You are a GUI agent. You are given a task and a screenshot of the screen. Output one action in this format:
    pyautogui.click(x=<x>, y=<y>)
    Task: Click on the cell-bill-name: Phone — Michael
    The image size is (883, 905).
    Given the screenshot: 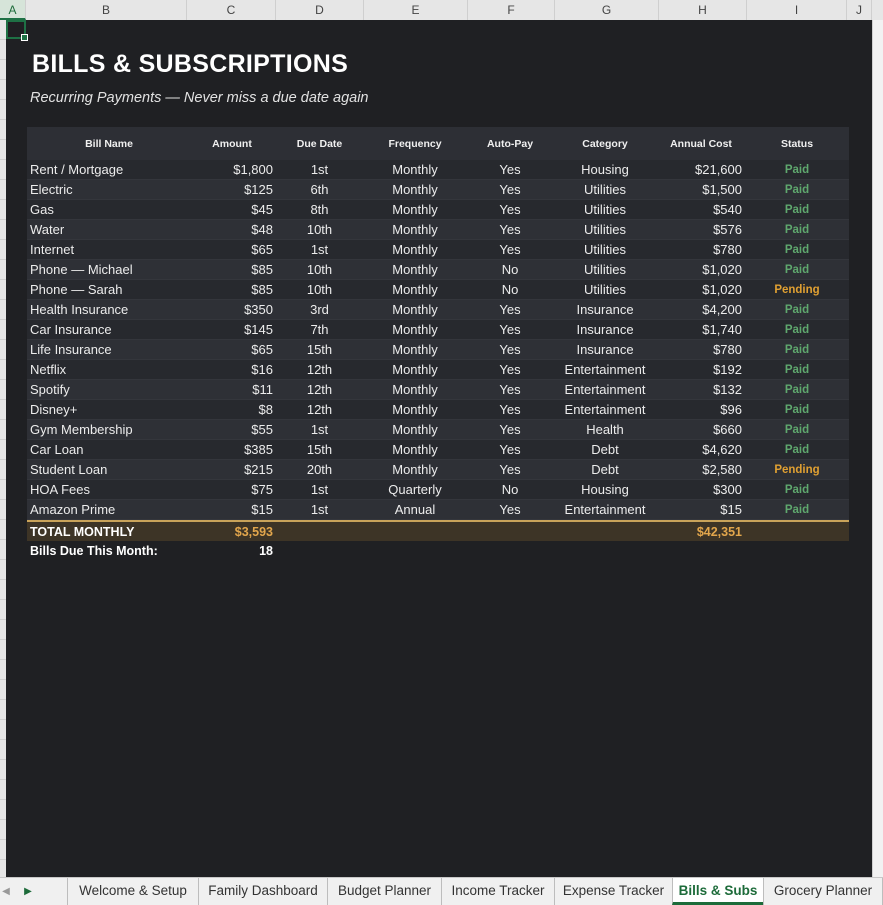 What is the action you would take?
    pyautogui.click(x=107, y=269)
    